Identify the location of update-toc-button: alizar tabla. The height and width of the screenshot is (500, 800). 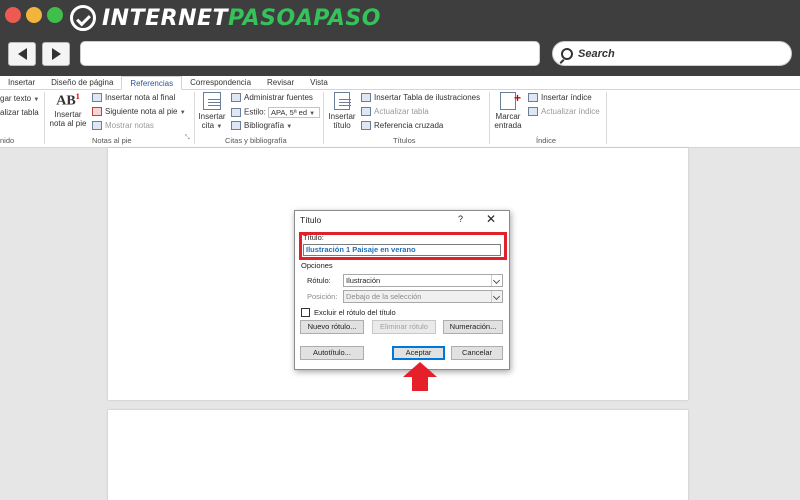
(19, 112).